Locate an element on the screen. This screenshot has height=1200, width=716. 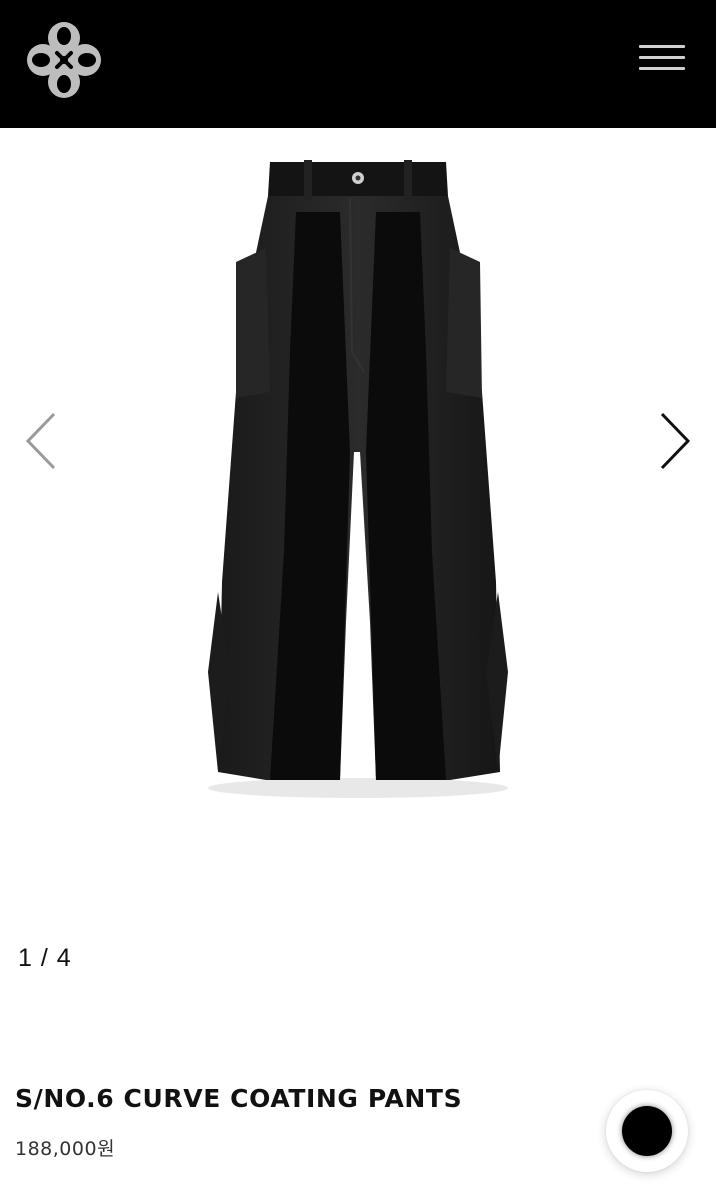
chevron-right-icon is located at coordinates (674, 441).